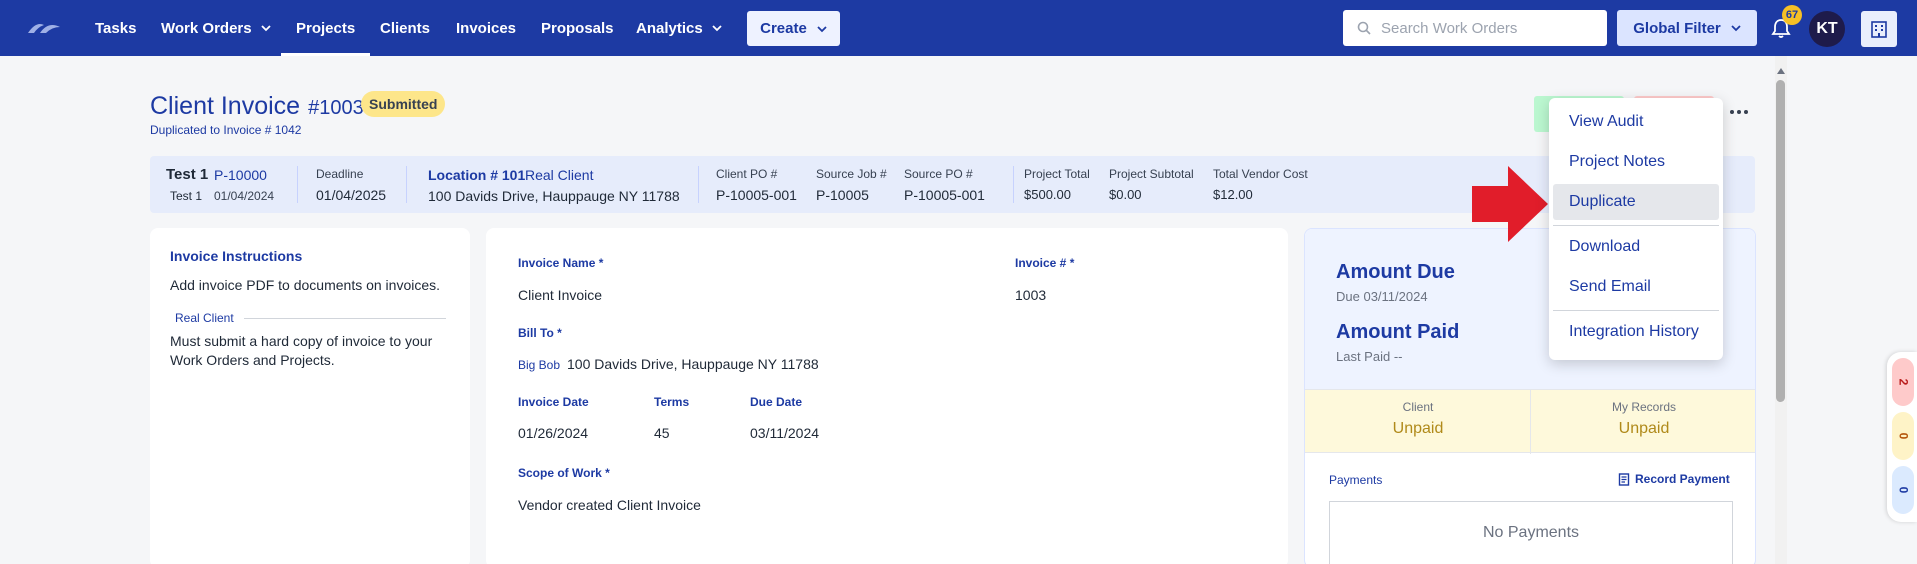 This screenshot has width=1917, height=564. What do you see at coordinates (1395, 272) in the screenshot?
I see `amount-due-title: Amount Due` at bounding box center [1395, 272].